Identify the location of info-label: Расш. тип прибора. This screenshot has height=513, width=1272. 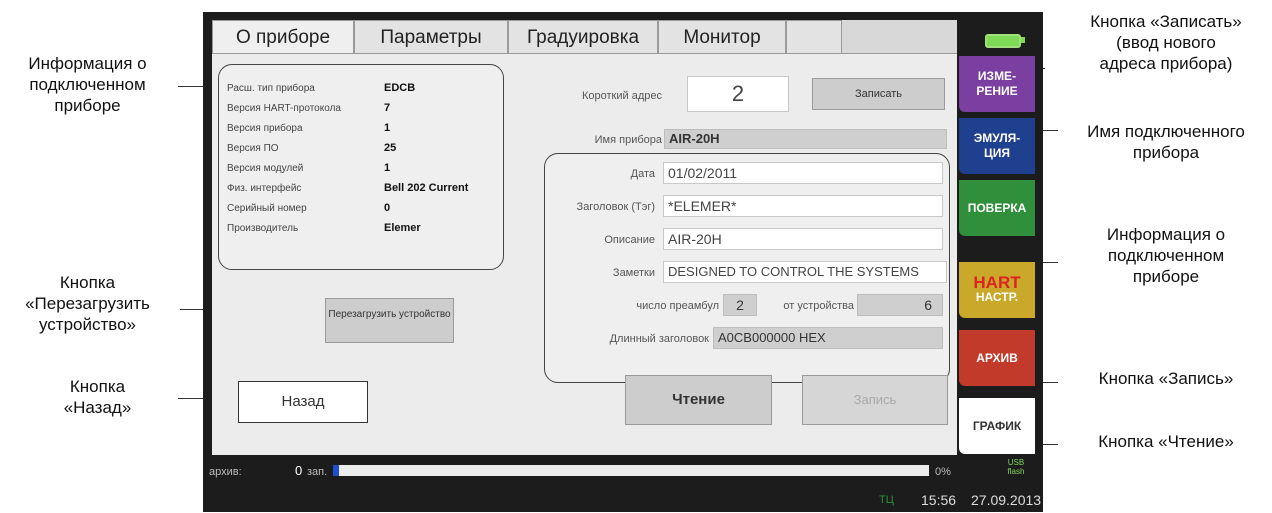
(271, 88).